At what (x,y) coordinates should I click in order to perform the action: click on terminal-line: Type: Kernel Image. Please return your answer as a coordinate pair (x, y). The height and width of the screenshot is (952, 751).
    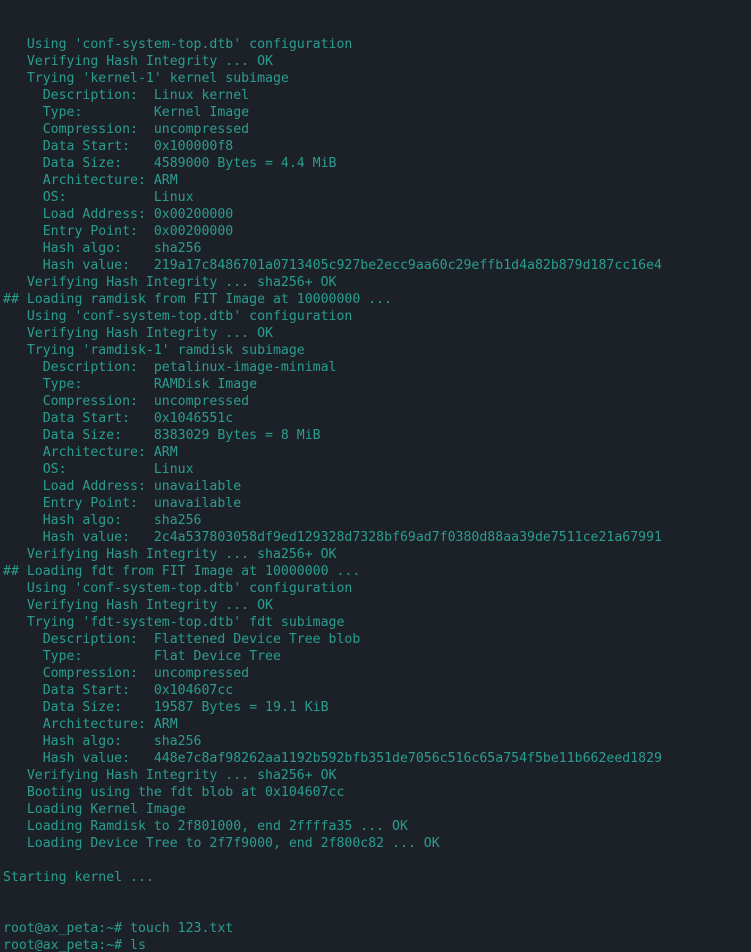
    Looking at the image, I should click on (126, 112).